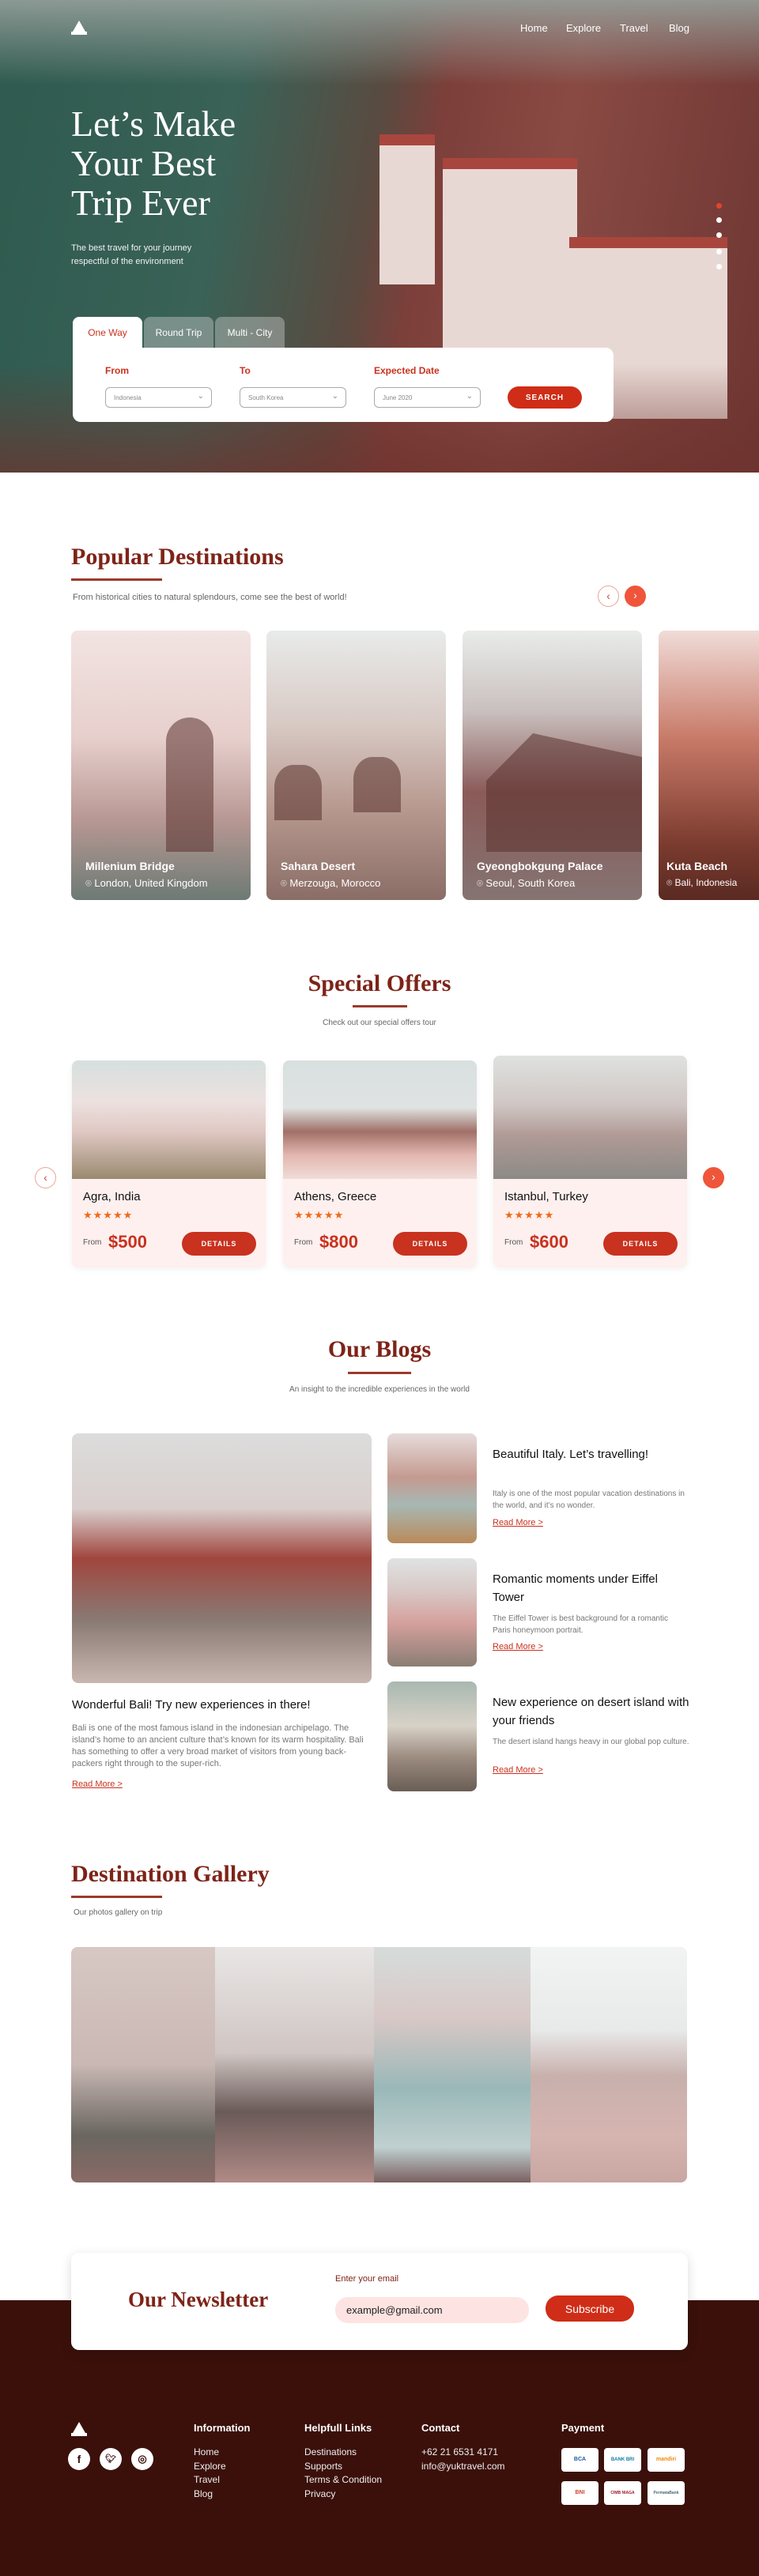  Describe the element at coordinates (128, 397) in the screenshot. I see `from-value: Indonesia` at that location.